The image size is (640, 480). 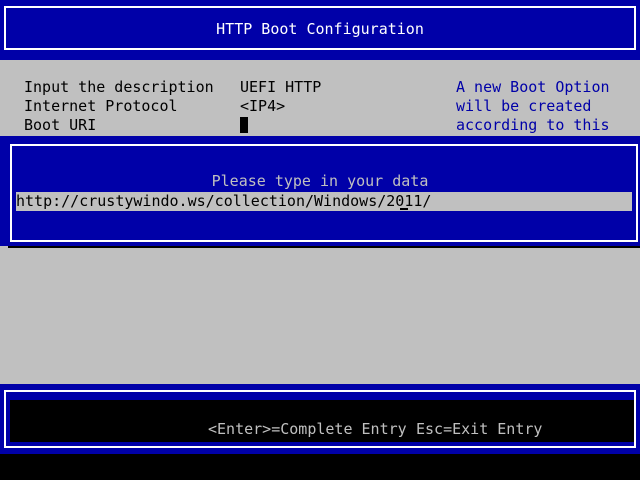 I want to click on description-value: UEFI HTTP, so click(x=280, y=87).